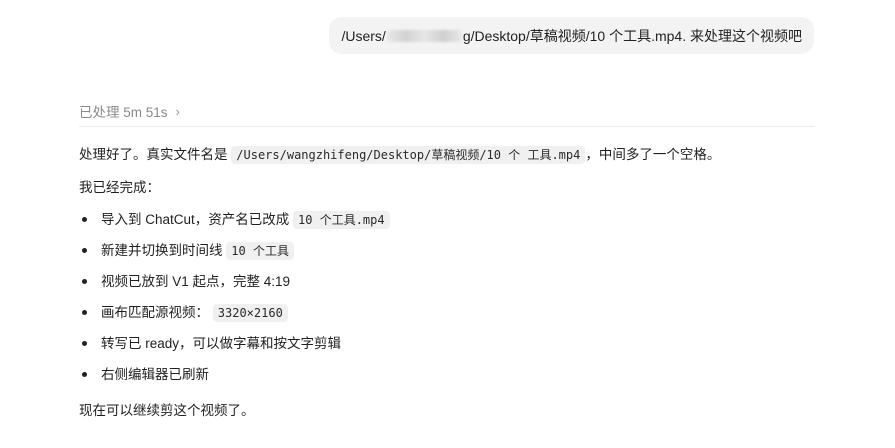 This screenshot has width=895, height=448. Describe the element at coordinates (123, 112) in the screenshot. I see `processed-label: 已处理 5m 51s` at that location.